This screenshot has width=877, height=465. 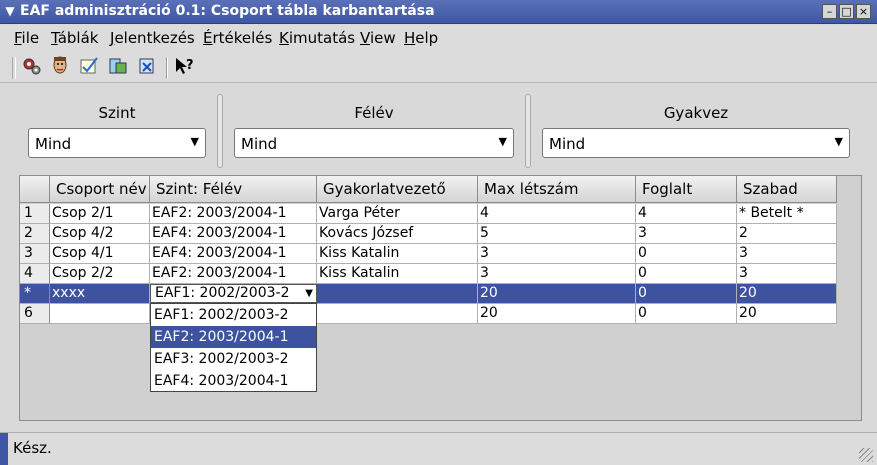 I want to click on status-accent, so click(x=4, y=449).